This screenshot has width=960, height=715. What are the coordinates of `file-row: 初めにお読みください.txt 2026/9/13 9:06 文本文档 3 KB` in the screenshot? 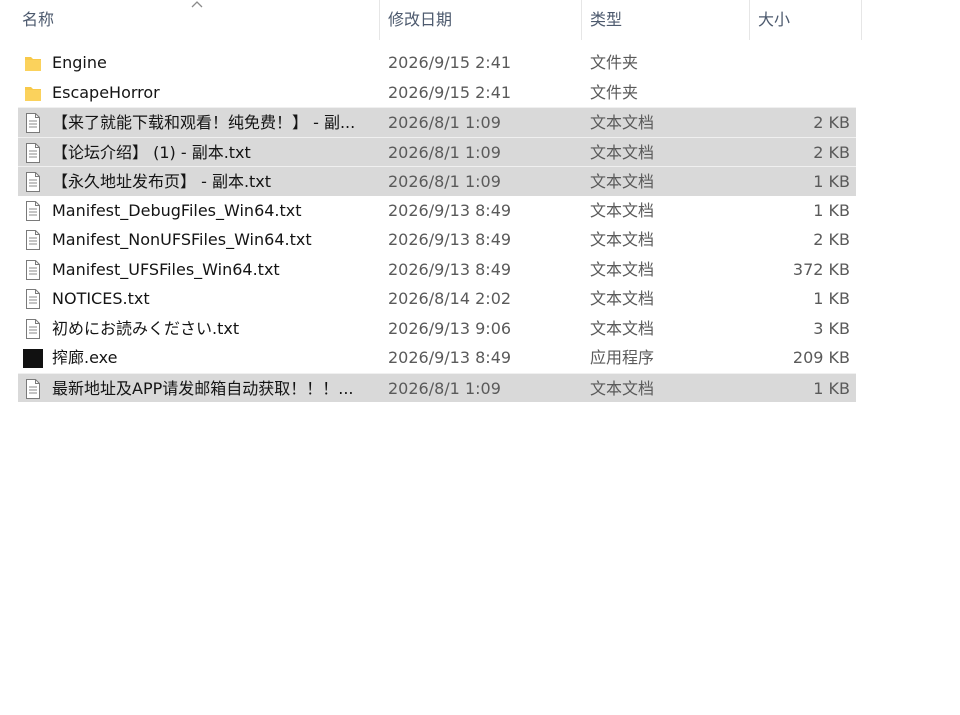 It's located at (437, 329).